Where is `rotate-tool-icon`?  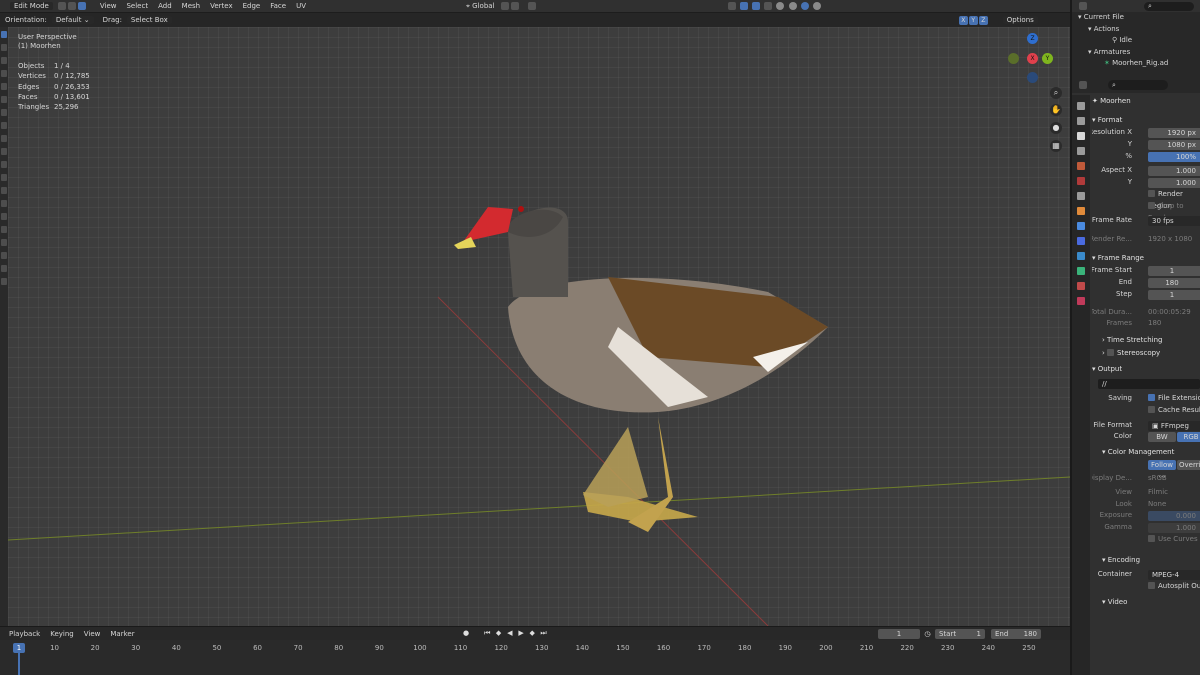 rotate-tool-icon is located at coordinates (4, 73).